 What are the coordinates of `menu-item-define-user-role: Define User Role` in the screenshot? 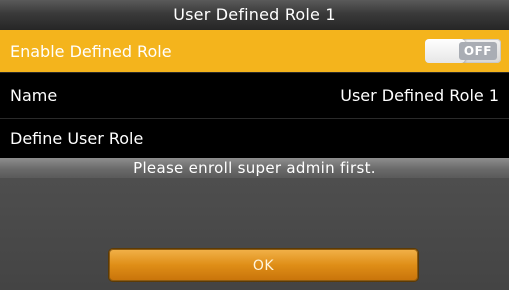 It's located at (254, 138).